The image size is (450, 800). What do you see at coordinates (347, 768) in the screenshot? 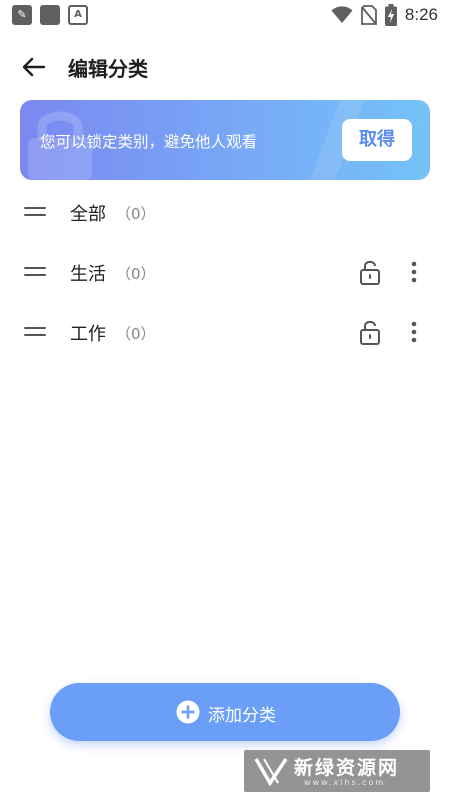
I see `watermark-title: 新绿资源网` at bounding box center [347, 768].